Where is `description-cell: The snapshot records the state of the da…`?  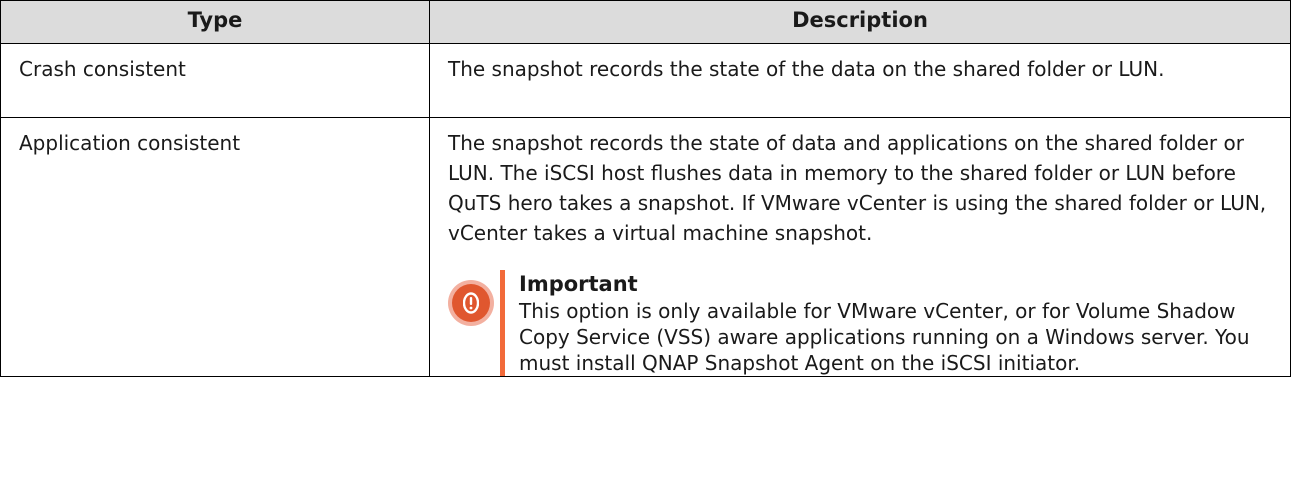
description-cell: The snapshot records the state of the da… is located at coordinates (860, 80).